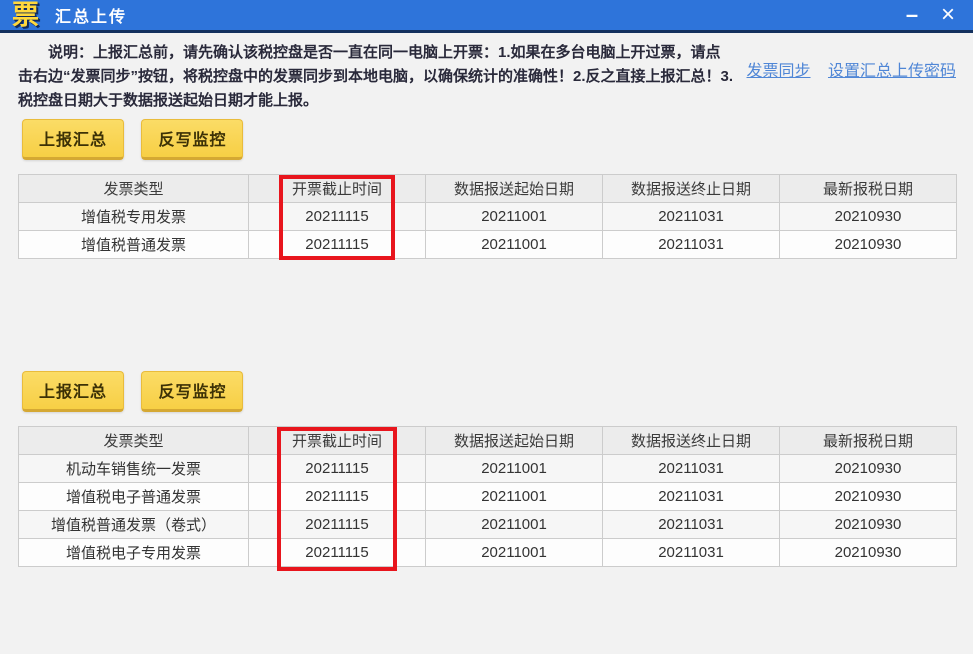  What do you see at coordinates (133, 468) in the screenshot?
I see `table-cell: 机动车销售统一发票` at bounding box center [133, 468].